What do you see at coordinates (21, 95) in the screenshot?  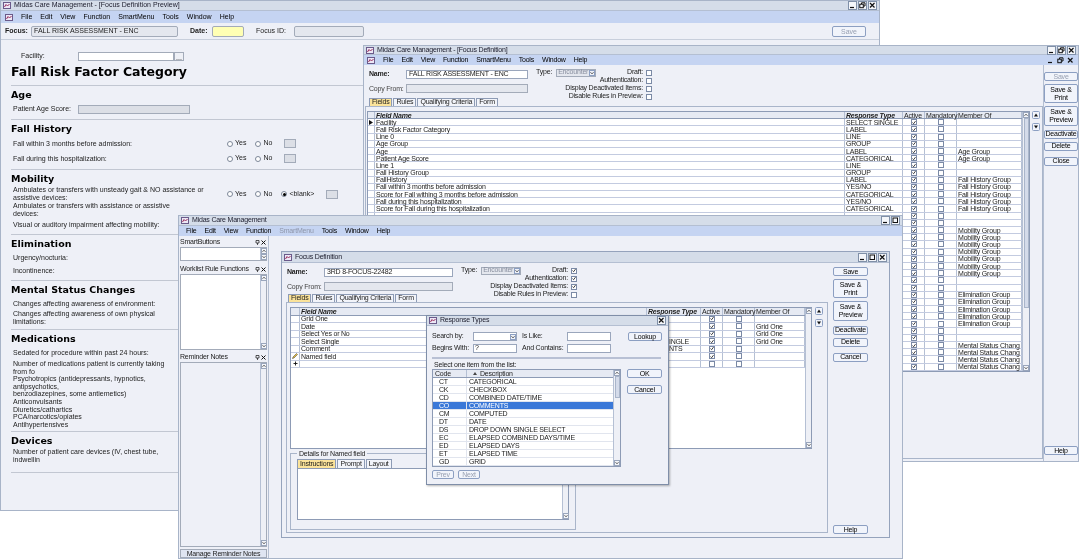 I see `section-heading: Age` at bounding box center [21, 95].